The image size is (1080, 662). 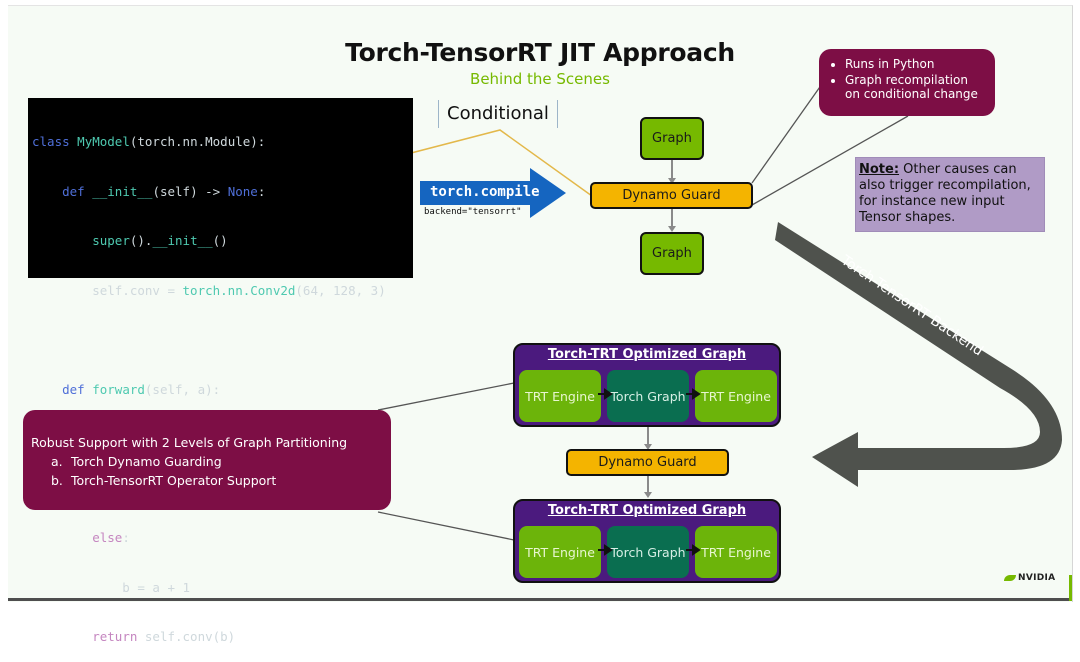 I want to click on cell-arrow-layer, so click(x=649, y=472).